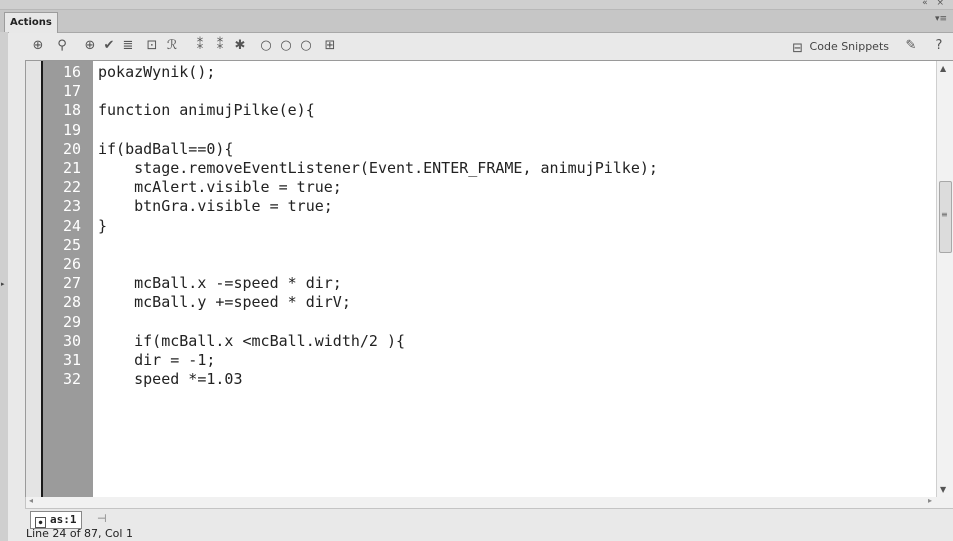 Image resolution: width=953 pixels, height=541 pixels. Describe the element at coordinates (71, 379) in the screenshot. I see `line-number: 32` at that location.